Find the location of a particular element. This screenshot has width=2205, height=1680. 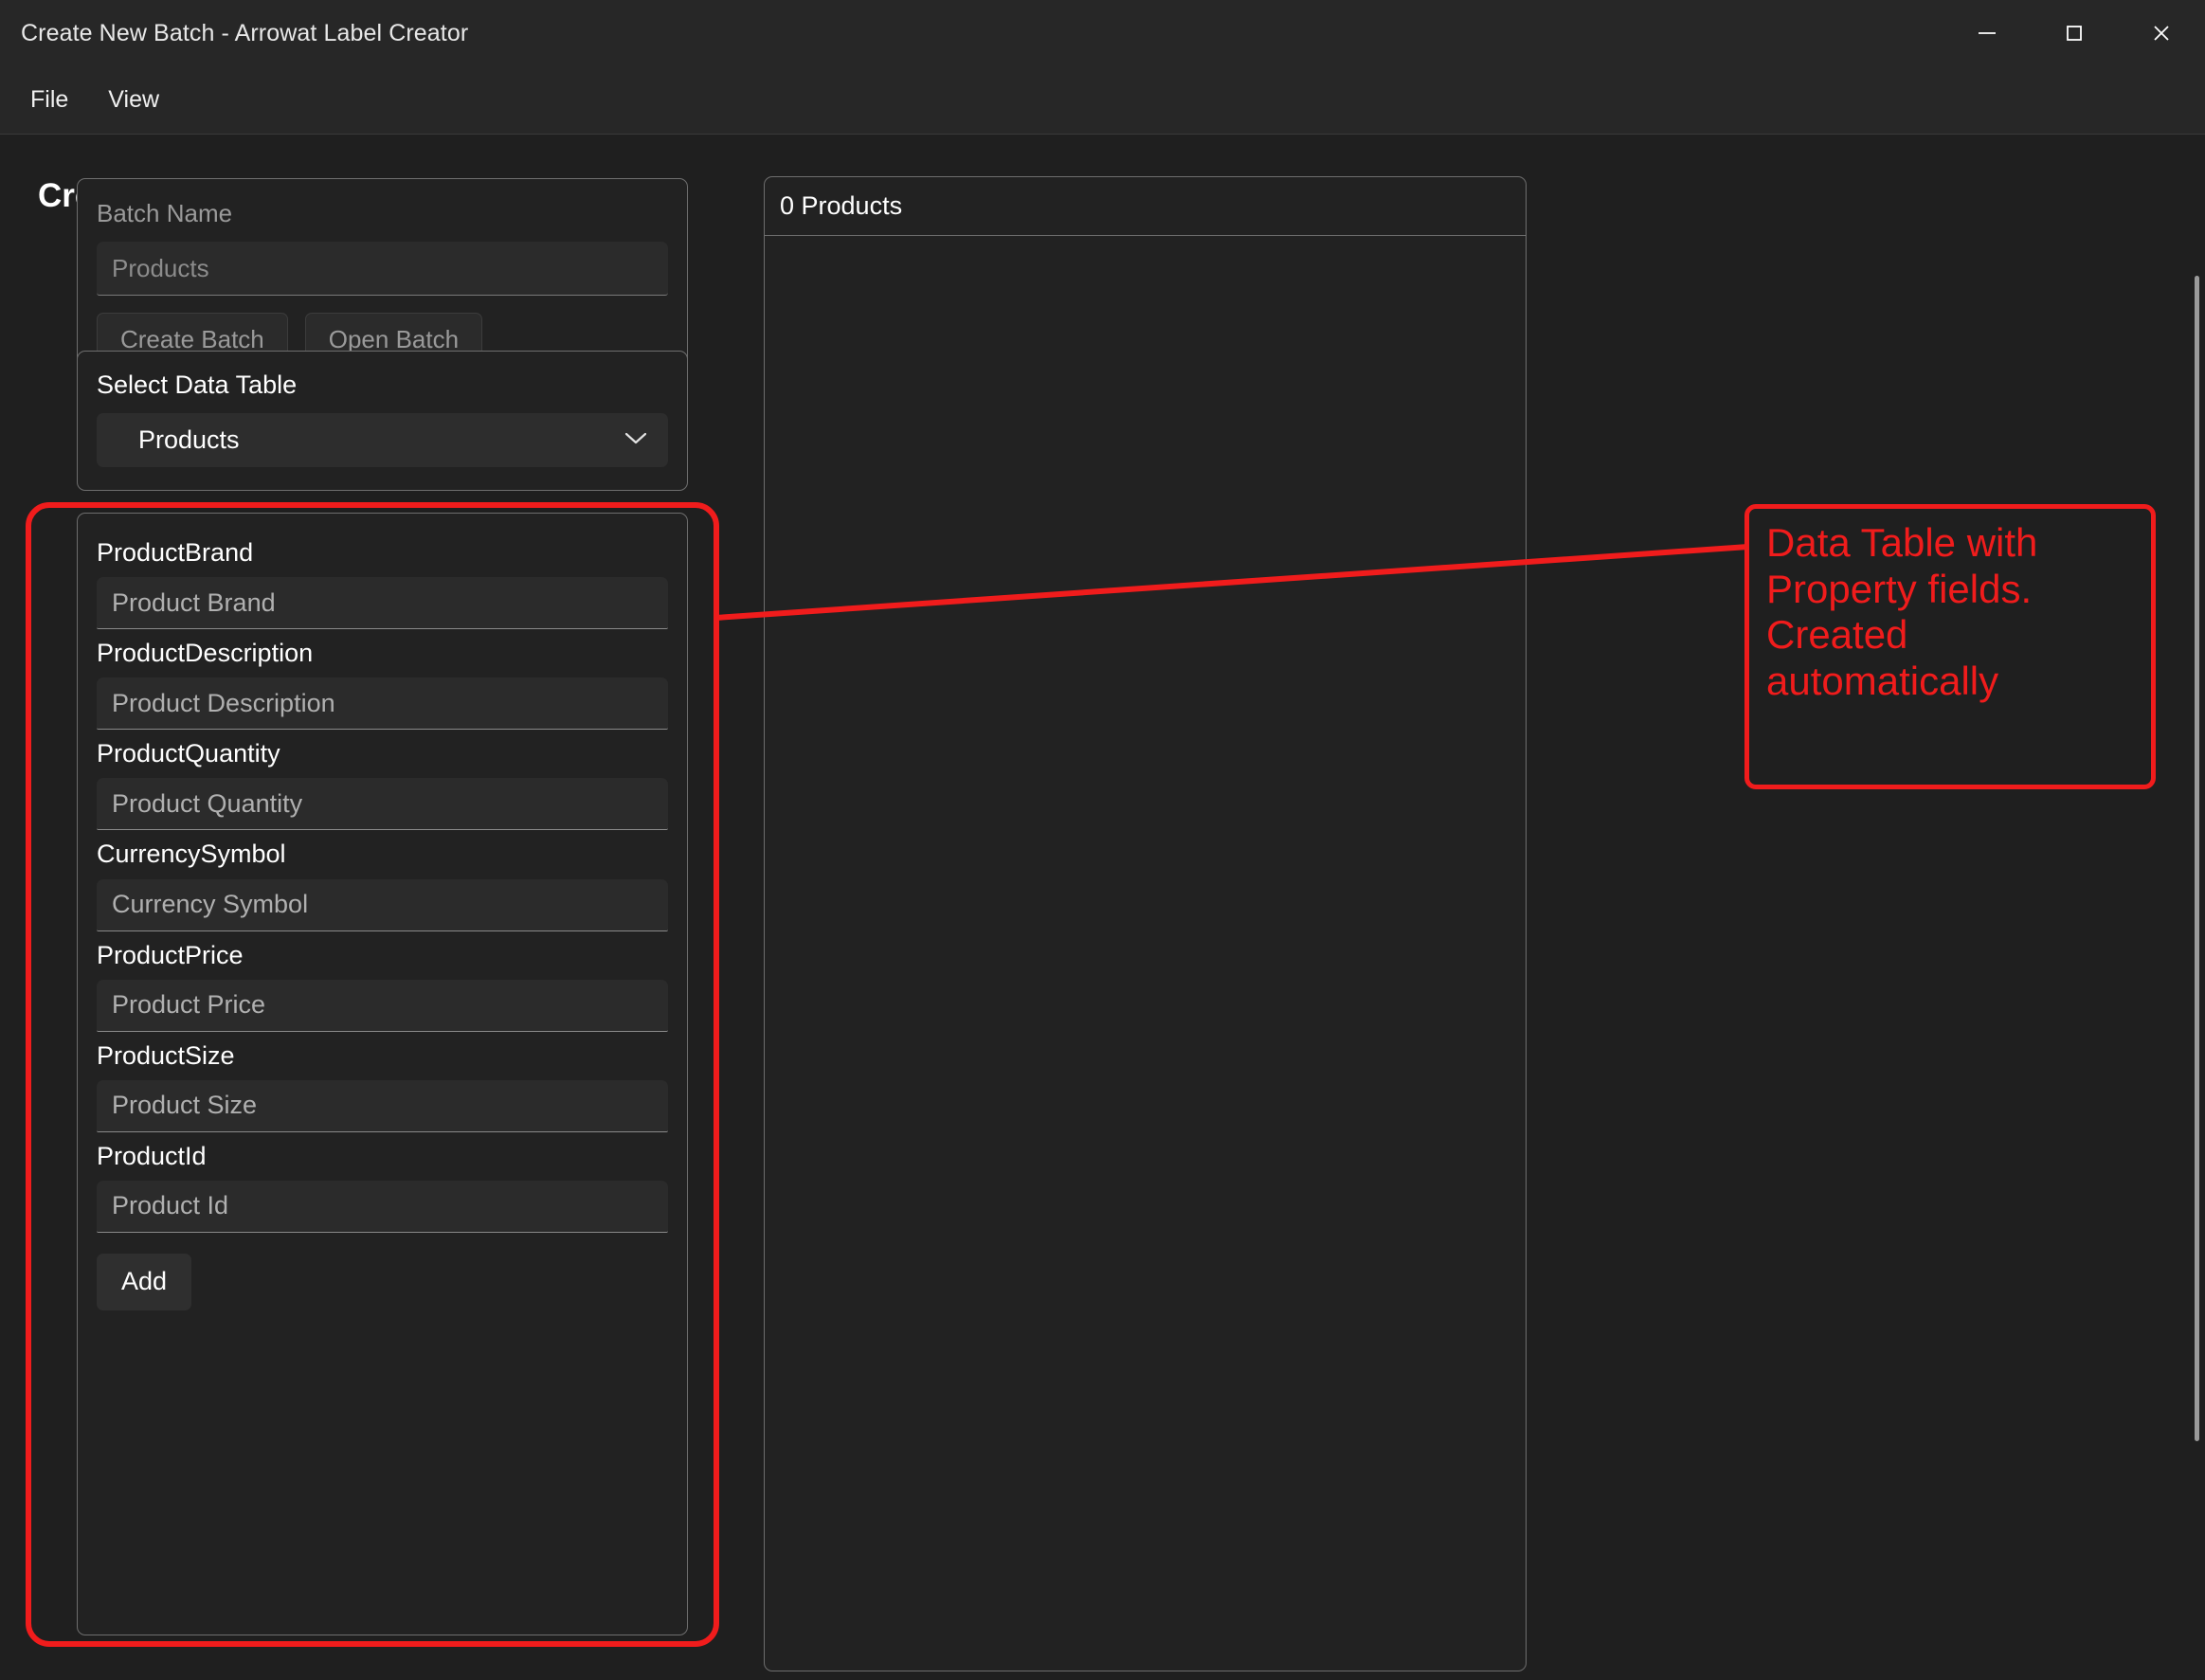

close-button is located at coordinates (2161, 33).